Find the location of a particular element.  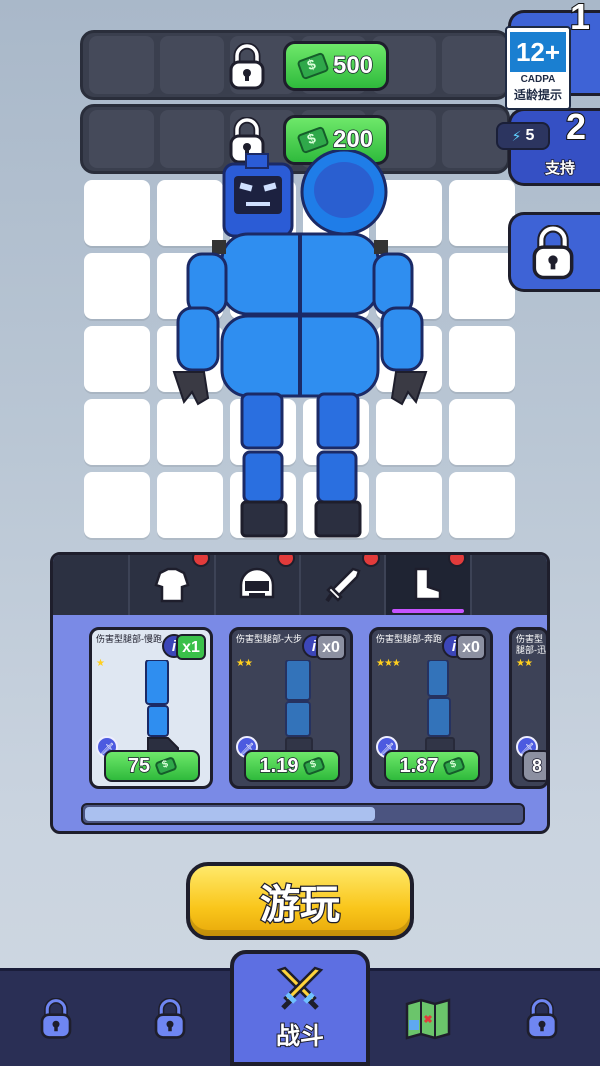

helmet-icon is located at coordinates (257, 583).